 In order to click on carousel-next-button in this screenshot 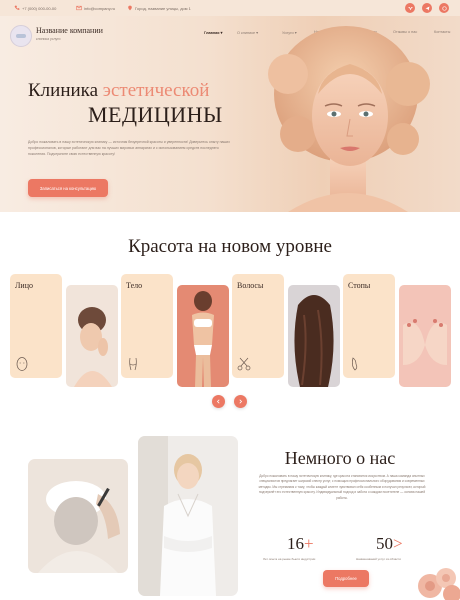, I will do `click(240, 401)`.